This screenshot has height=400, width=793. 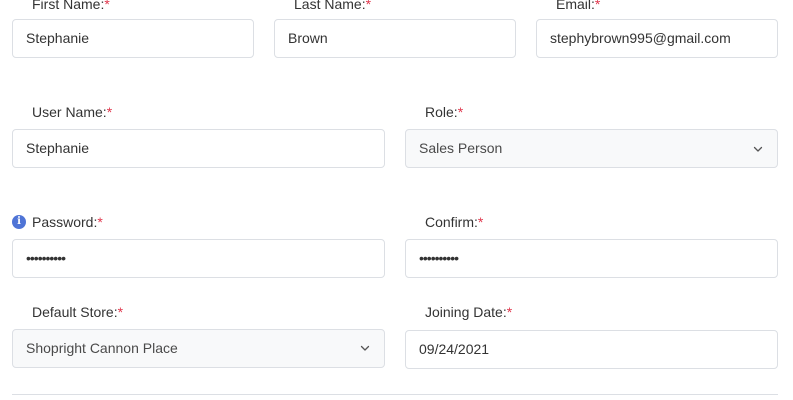 What do you see at coordinates (72, 112) in the screenshot?
I see `user-name-label: User Name:*` at bounding box center [72, 112].